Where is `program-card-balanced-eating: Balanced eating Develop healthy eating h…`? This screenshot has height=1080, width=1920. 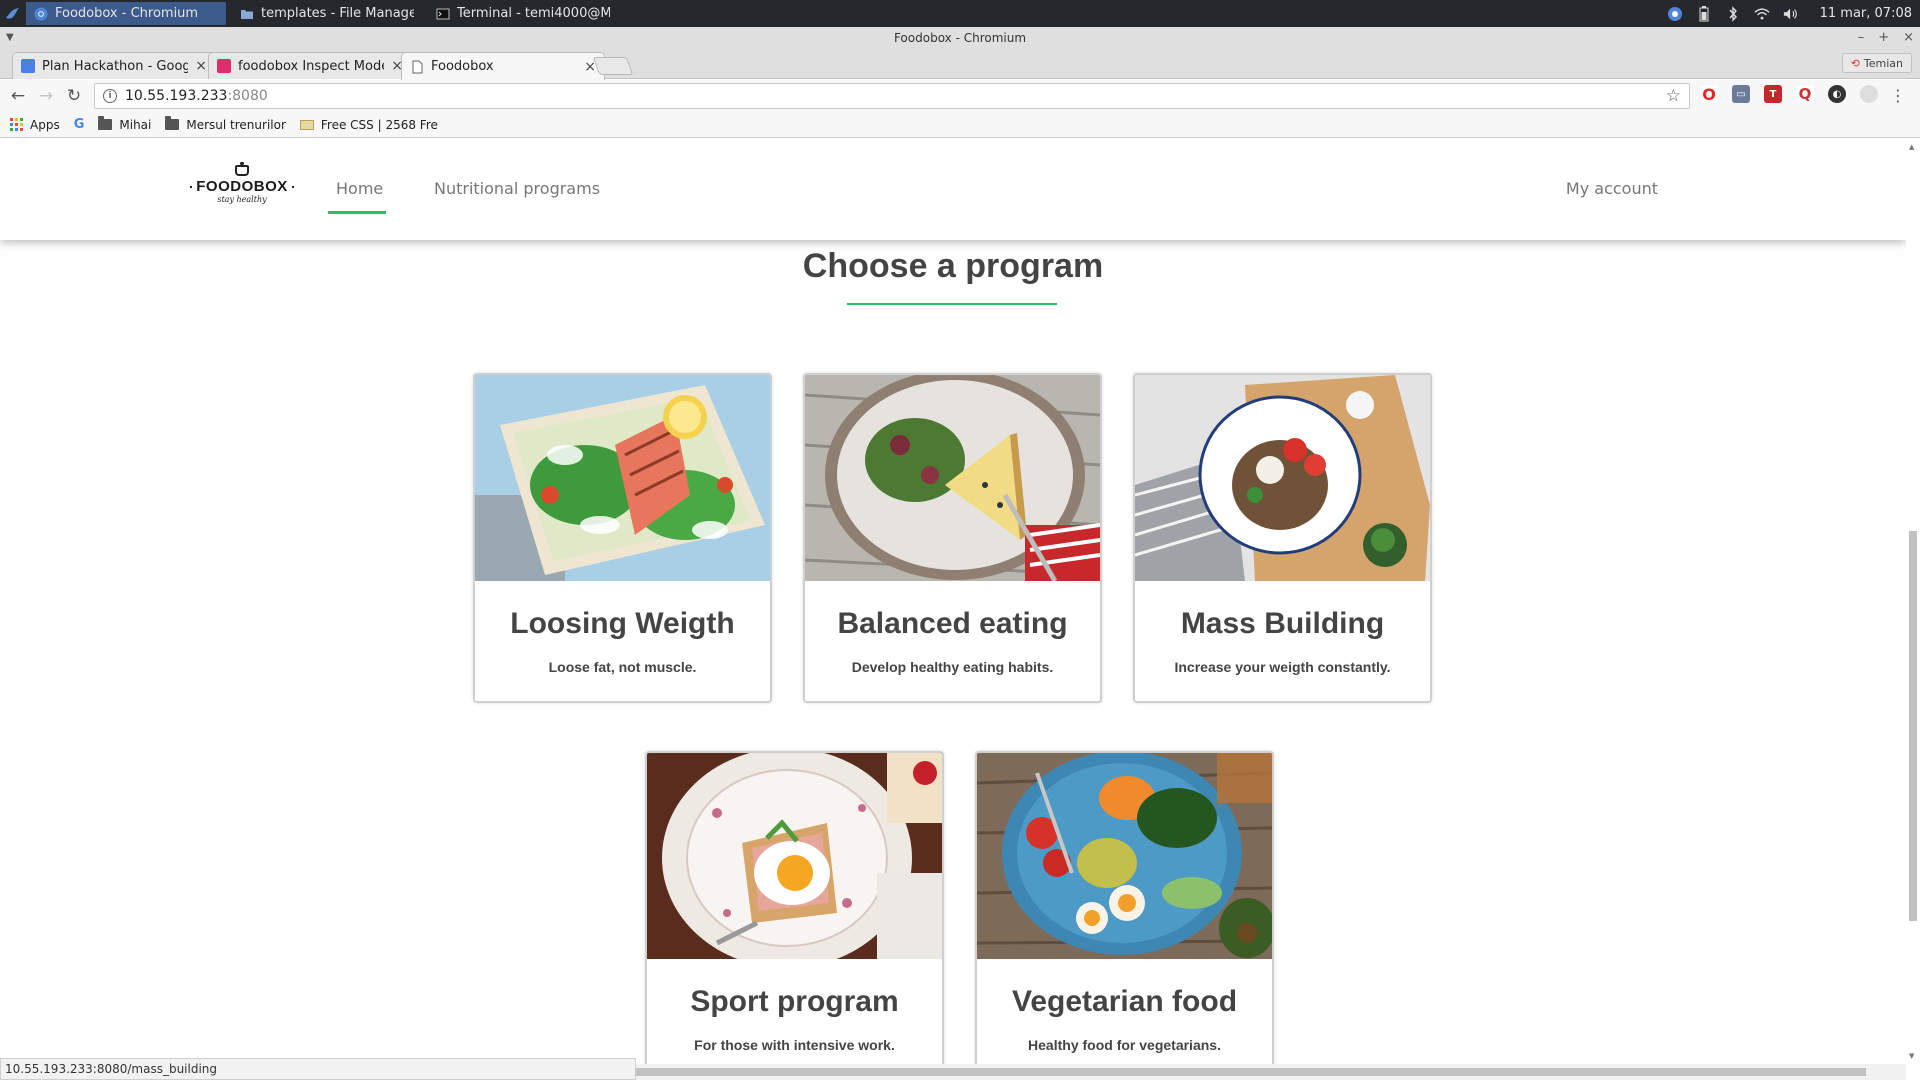
program-card-balanced-eating: Balanced eating Develop healthy eating h… is located at coordinates (952, 538).